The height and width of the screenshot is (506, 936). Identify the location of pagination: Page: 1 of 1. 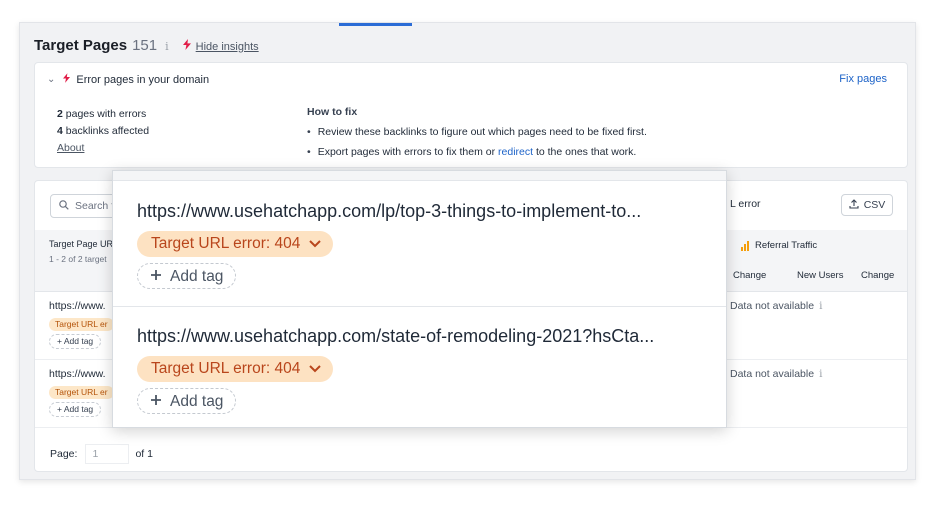
(101, 454).